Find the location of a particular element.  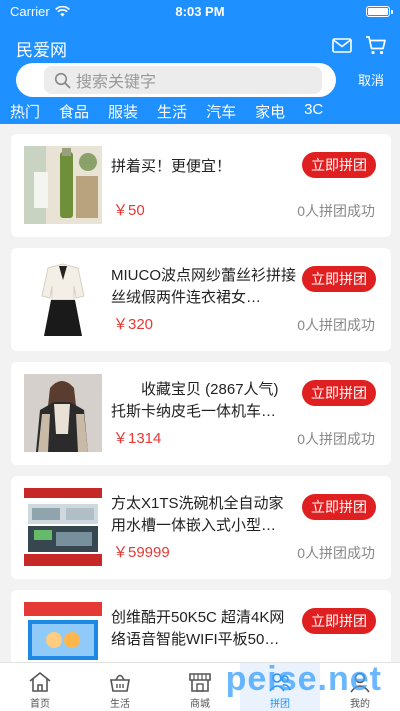

product-card: 创维酷开50K5C 超清4K网络语音智能WIFI平板50… 立即拼团 is located at coordinates (201, 626).